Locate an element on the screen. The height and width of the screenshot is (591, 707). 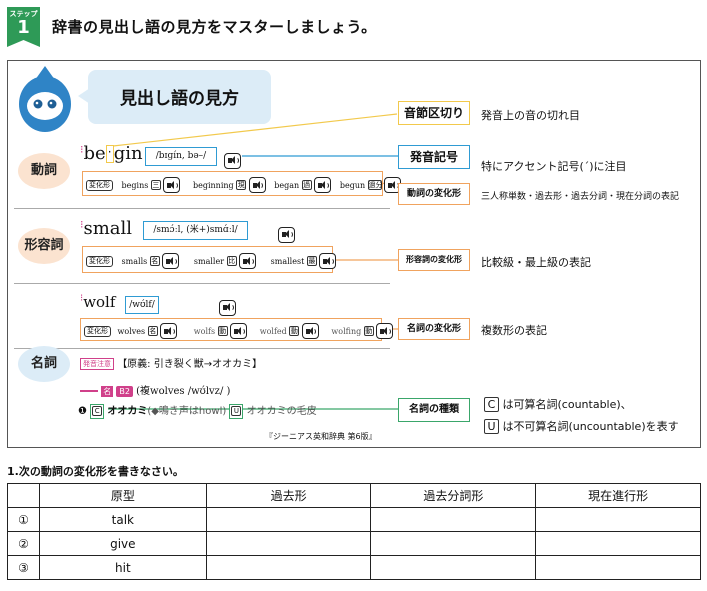
noun-headword-text: wolf is located at coordinates (99, 302).